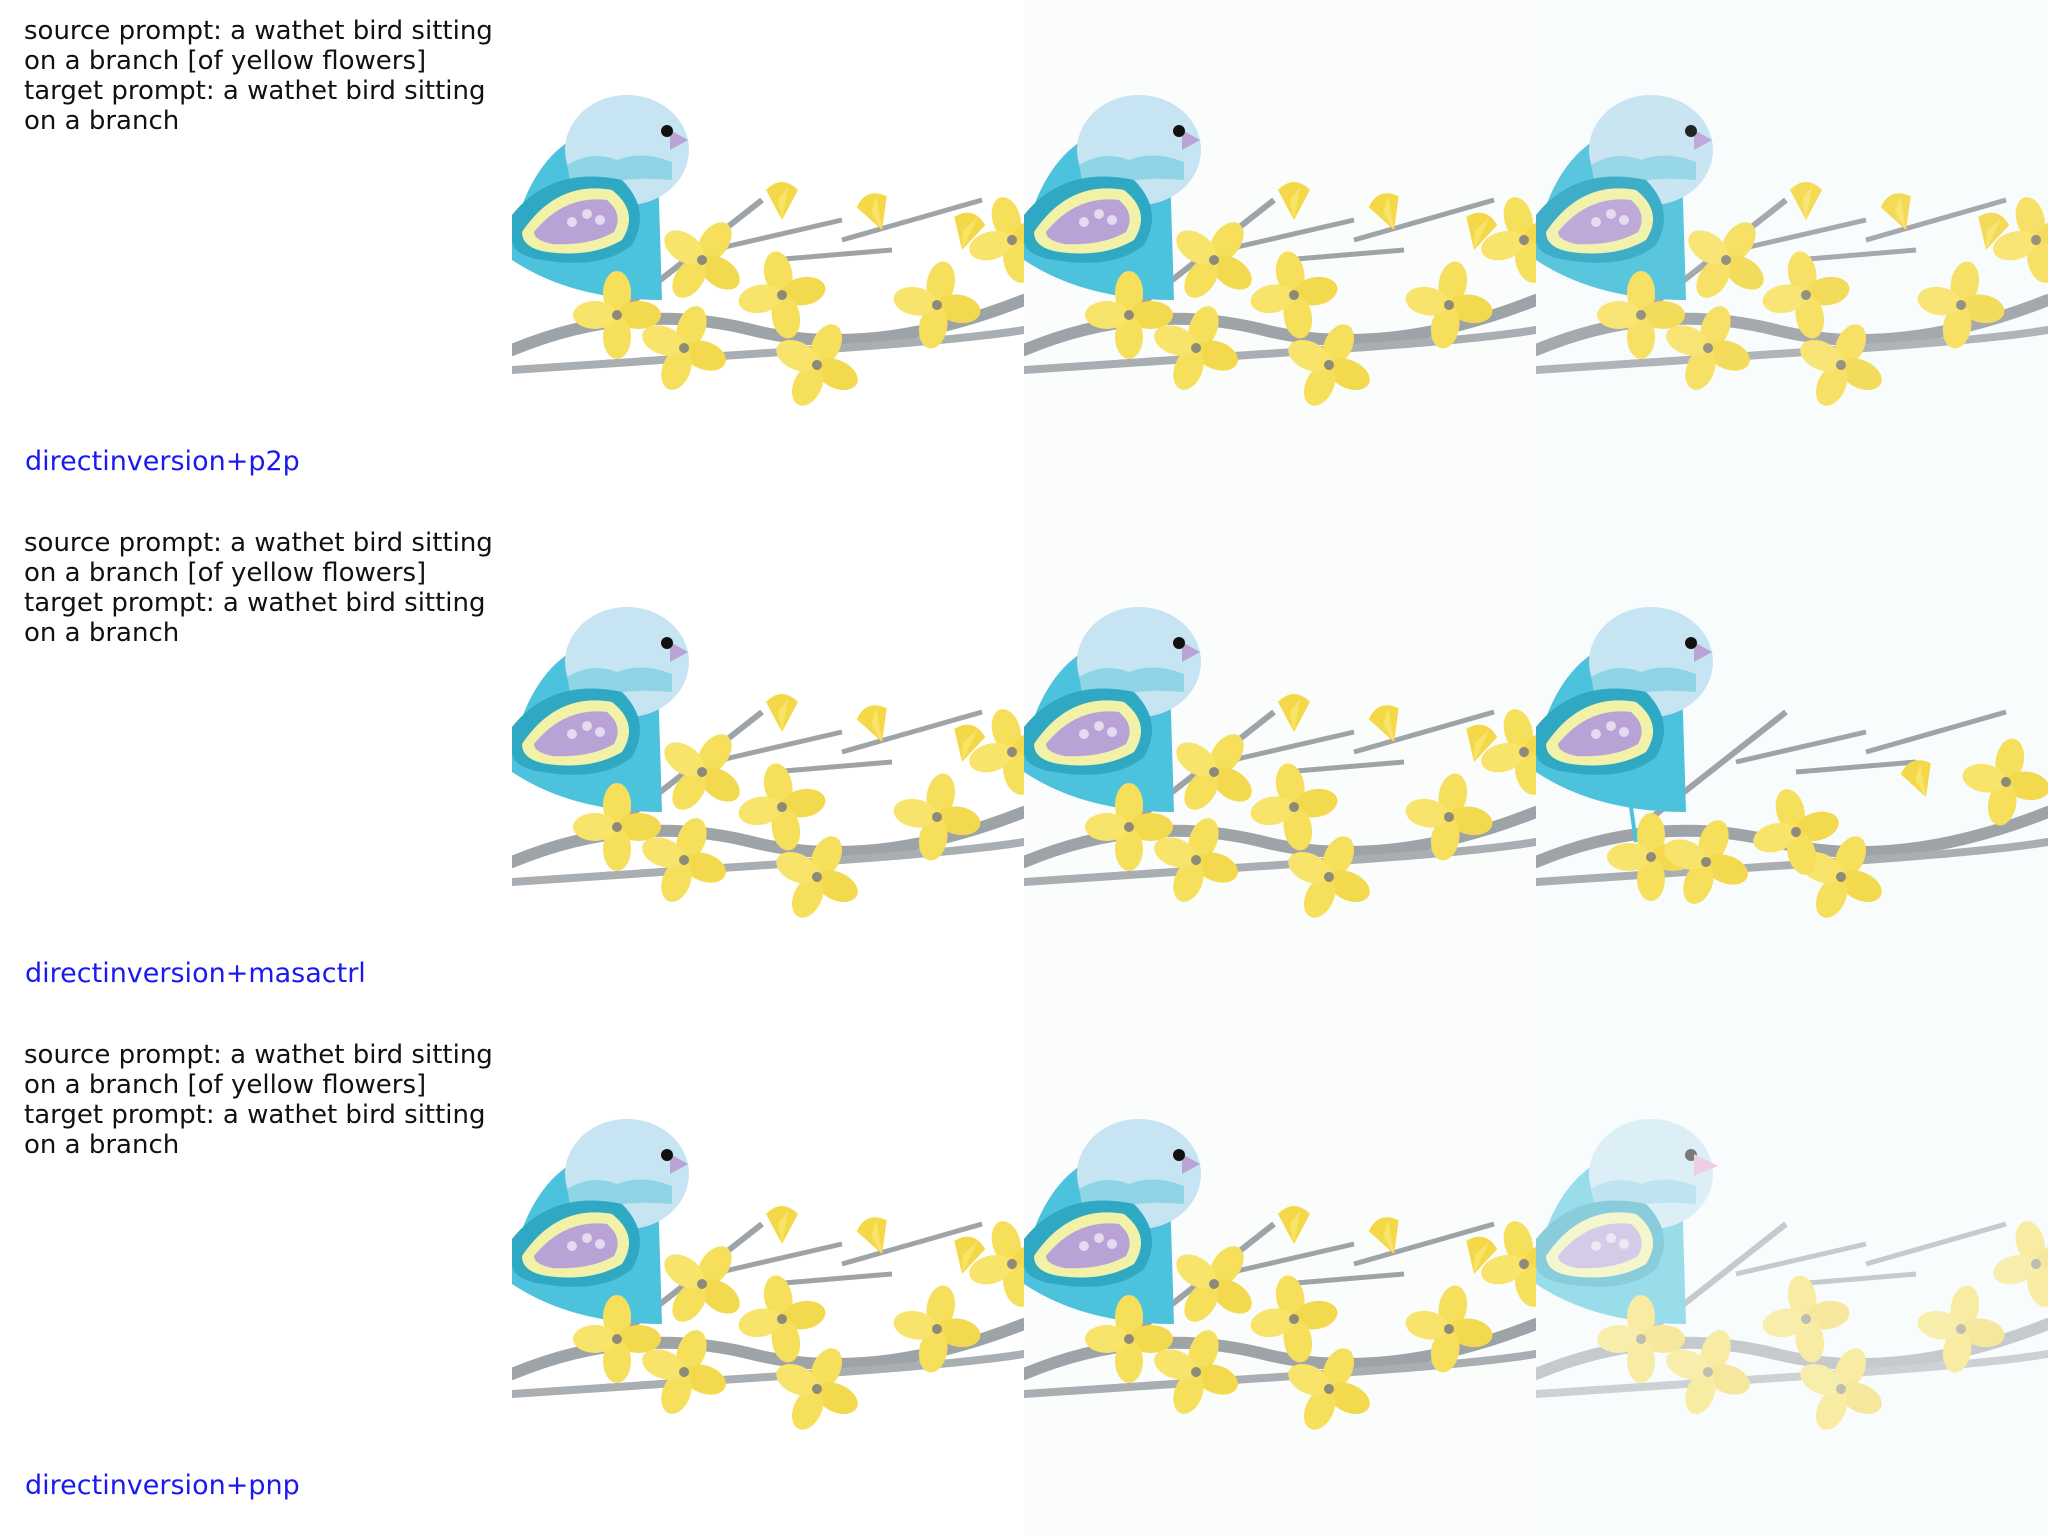  What do you see at coordinates (162, 1485) in the screenshot?
I see `method-label: directinversion+pnp` at bounding box center [162, 1485].